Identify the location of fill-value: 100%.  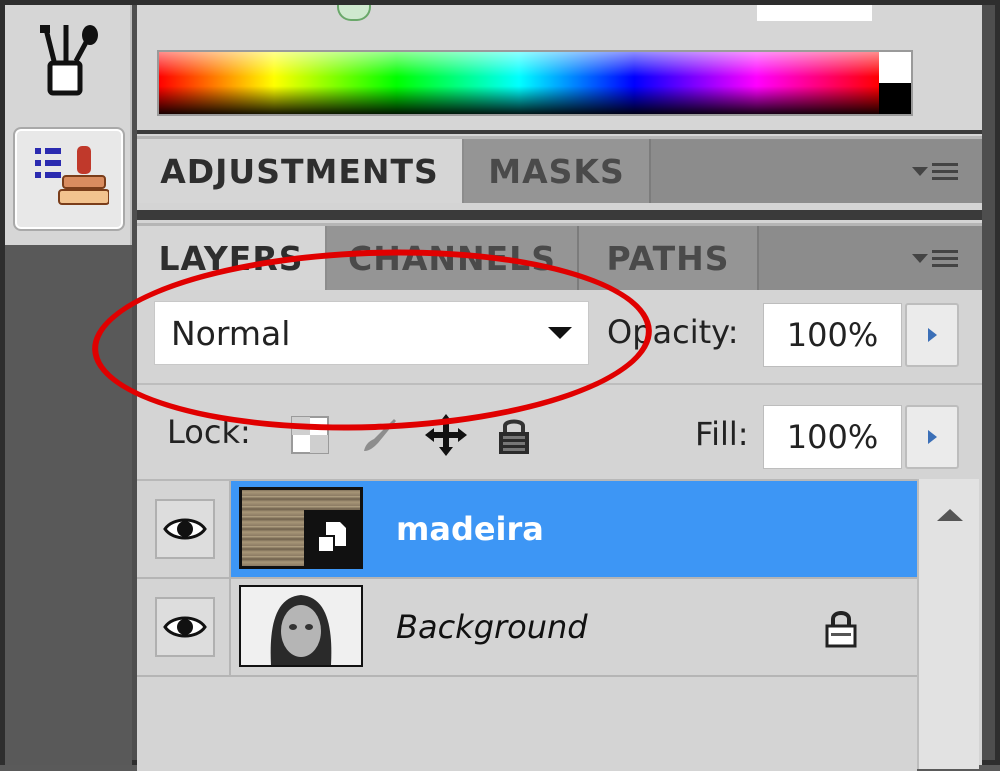
(832, 437).